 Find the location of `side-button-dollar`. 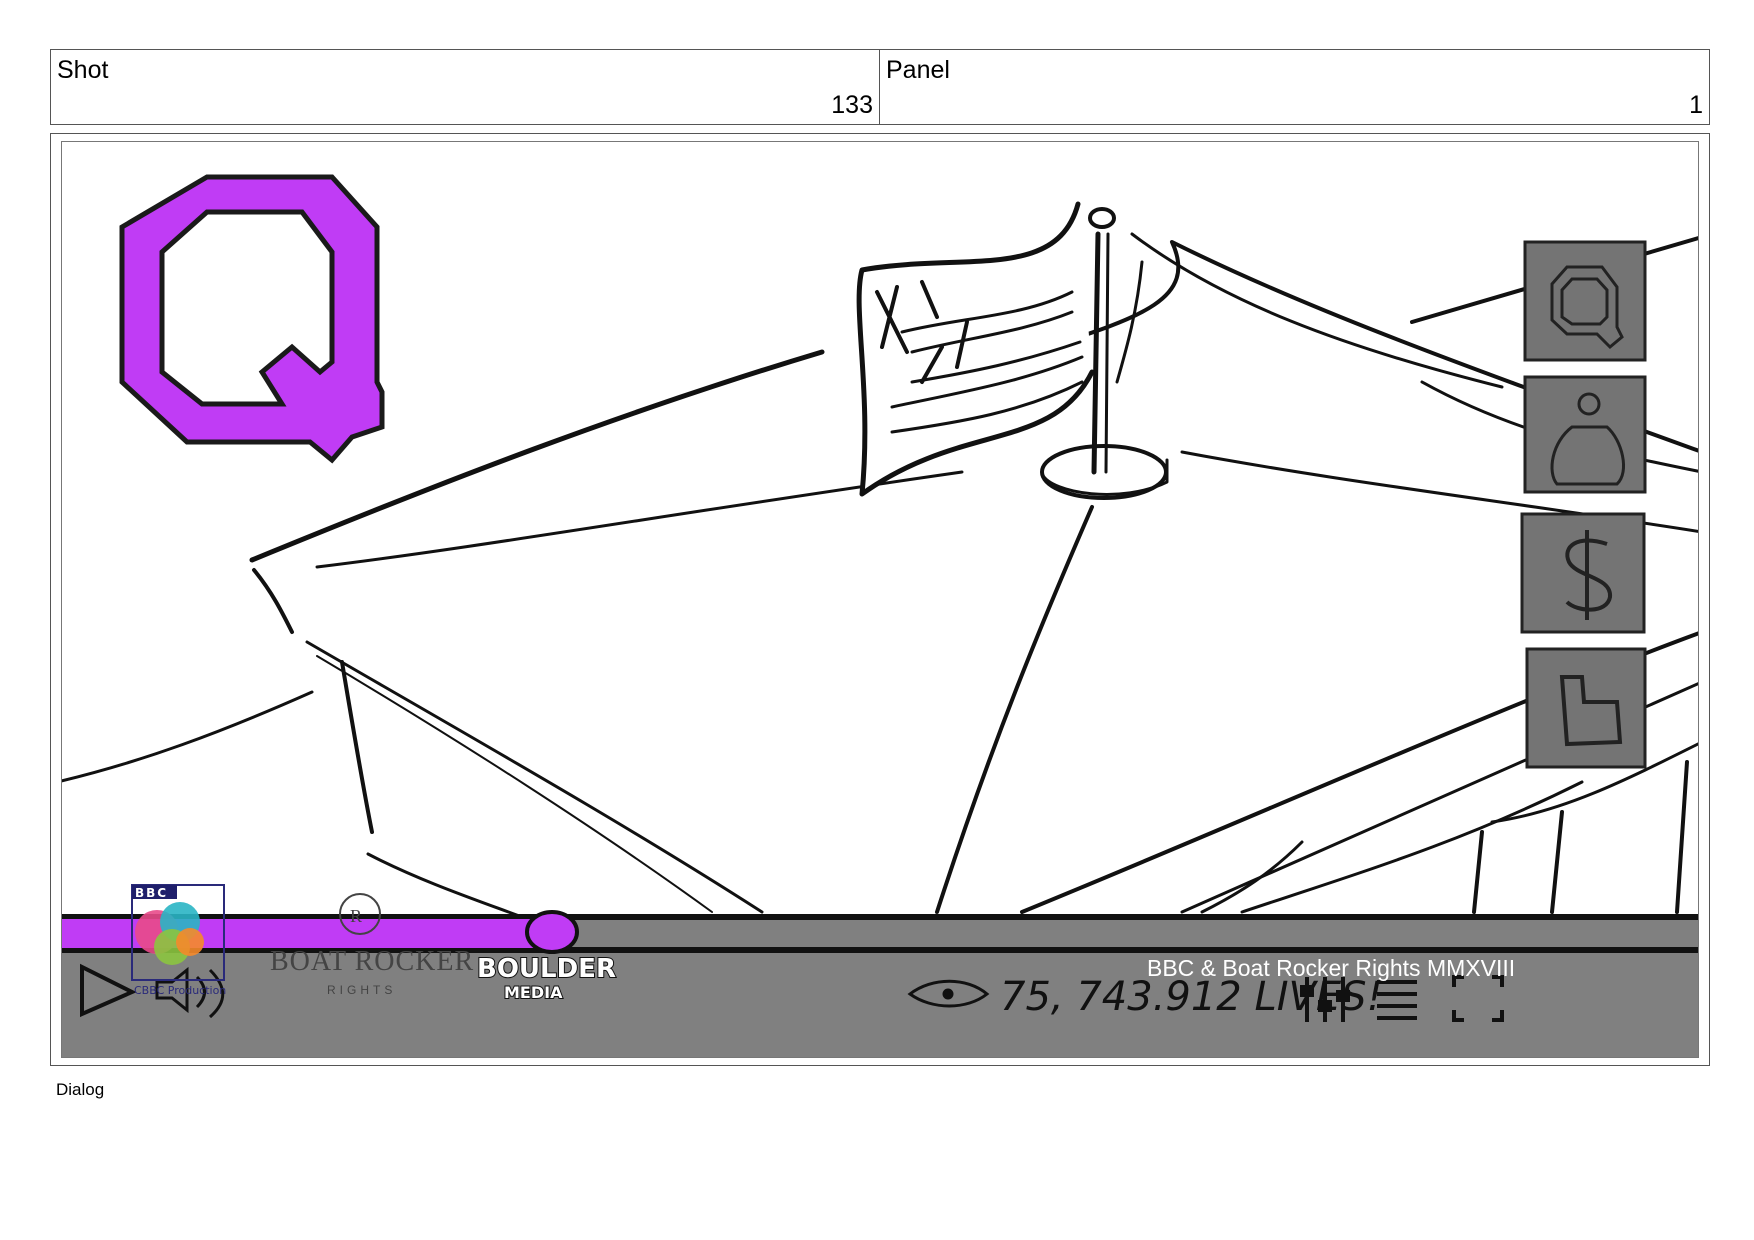

side-button-dollar is located at coordinates (1583, 573).